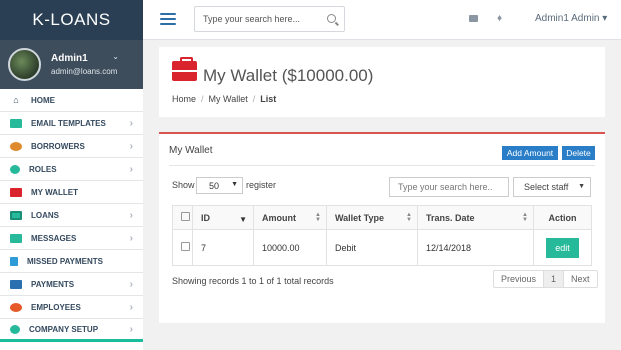  Describe the element at coordinates (562, 247) in the screenshot. I see `edit-button: edit` at that location.